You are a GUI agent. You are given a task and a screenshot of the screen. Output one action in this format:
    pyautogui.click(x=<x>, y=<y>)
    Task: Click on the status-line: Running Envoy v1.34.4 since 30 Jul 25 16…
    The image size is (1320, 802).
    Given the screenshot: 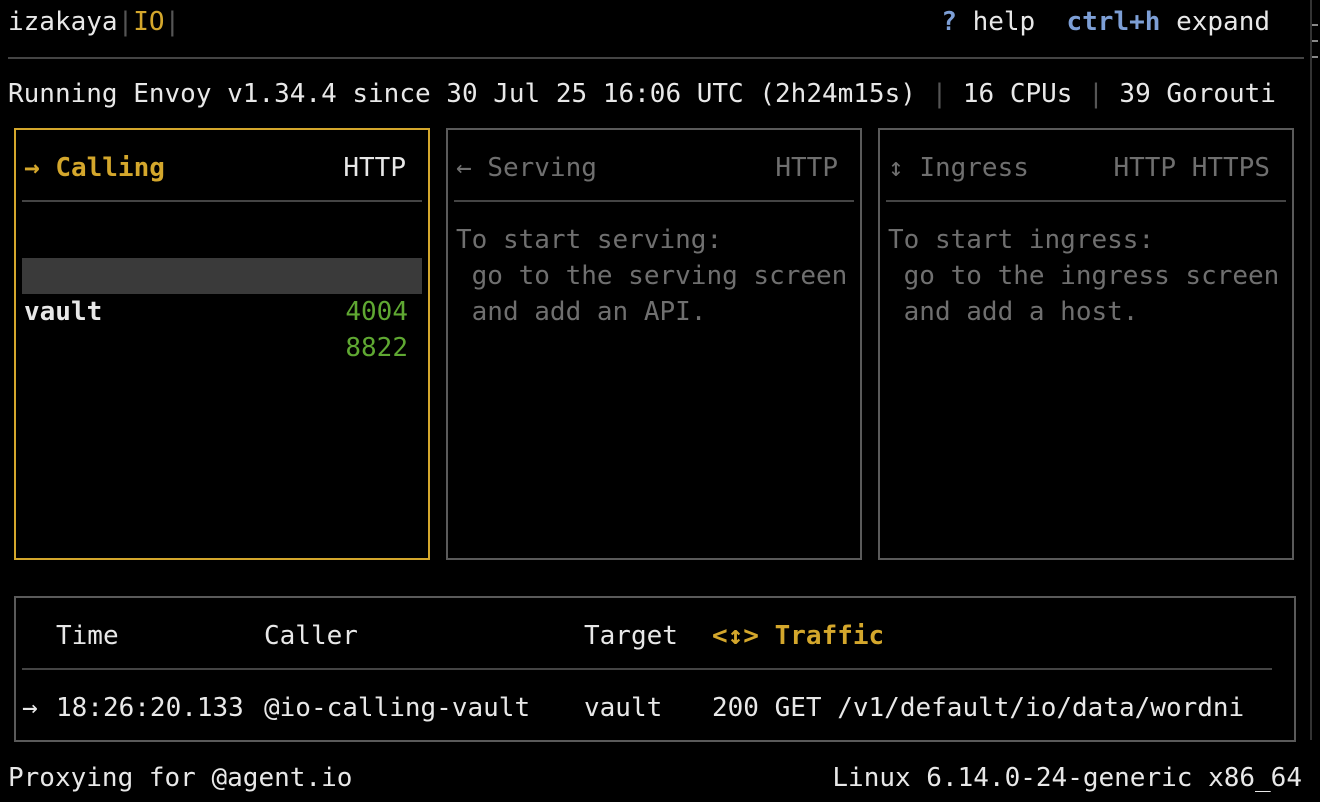 What is the action you would take?
    pyautogui.click(x=642, y=94)
    